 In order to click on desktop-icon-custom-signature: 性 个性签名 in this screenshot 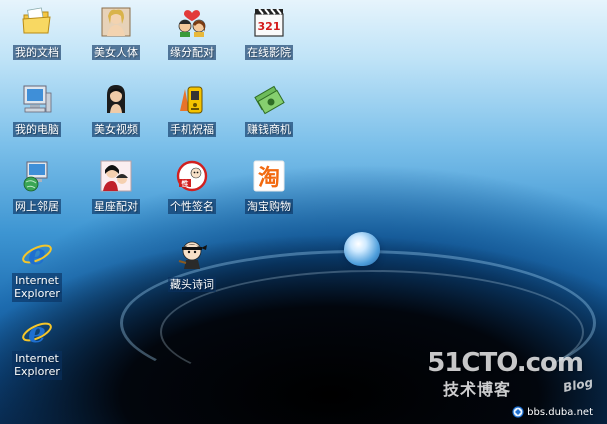, I will do `click(192, 187)`.